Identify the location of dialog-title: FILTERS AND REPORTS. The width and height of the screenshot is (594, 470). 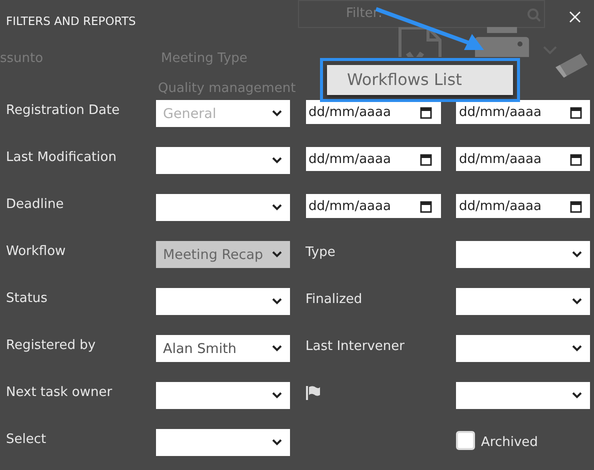
(71, 21).